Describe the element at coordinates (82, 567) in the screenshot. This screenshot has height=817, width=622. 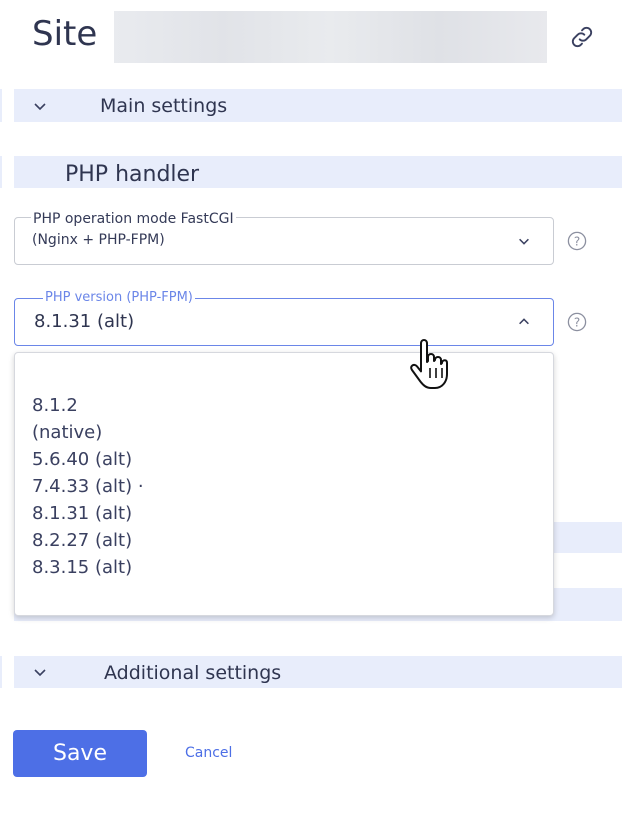
I see `dropdown-option: 8.3.15 (alt)` at that location.